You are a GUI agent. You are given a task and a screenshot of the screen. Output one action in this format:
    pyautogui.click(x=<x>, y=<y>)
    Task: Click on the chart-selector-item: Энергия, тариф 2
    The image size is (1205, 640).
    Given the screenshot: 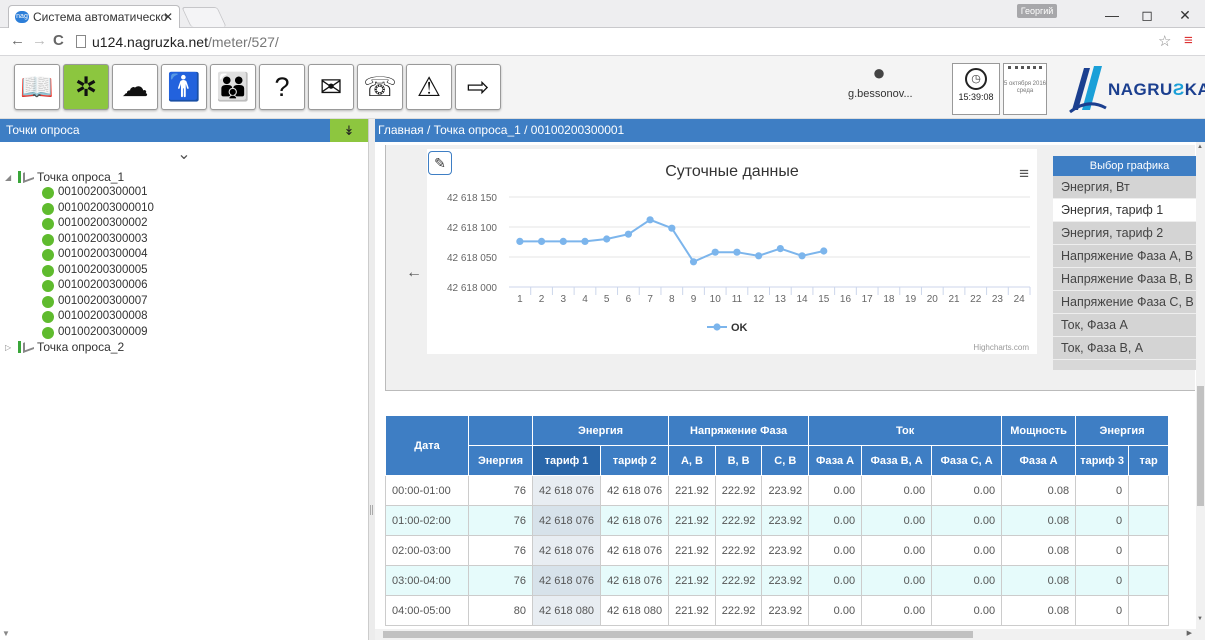 What is the action you would take?
    pyautogui.click(x=1124, y=233)
    